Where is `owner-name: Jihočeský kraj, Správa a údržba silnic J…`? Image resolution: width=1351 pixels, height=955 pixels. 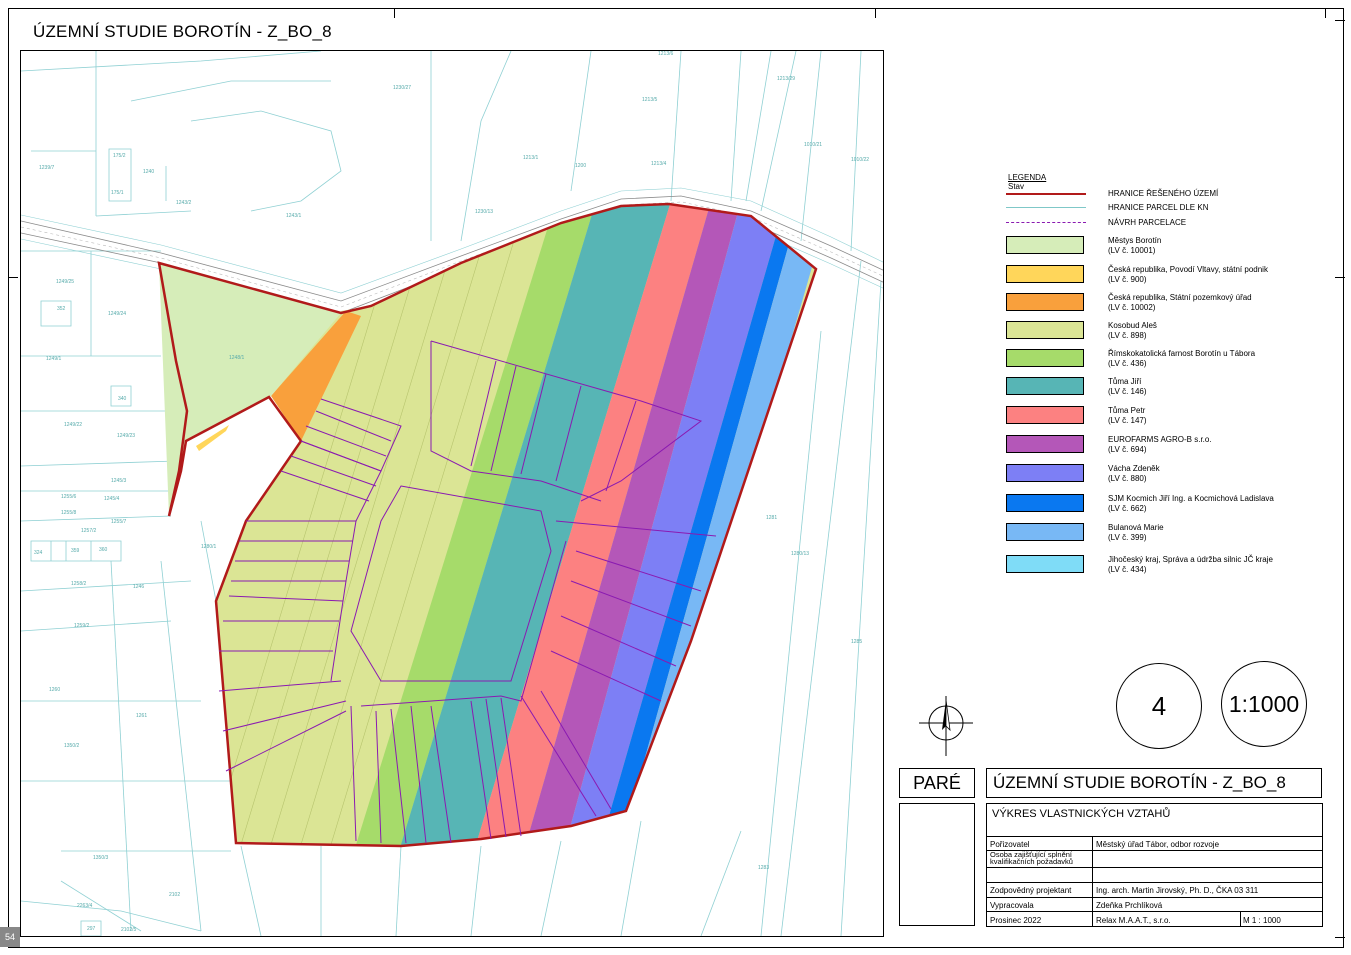 owner-name: Jihočeský kraj, Správa a údržba silnic J… is located at coordinates (1190, 559).